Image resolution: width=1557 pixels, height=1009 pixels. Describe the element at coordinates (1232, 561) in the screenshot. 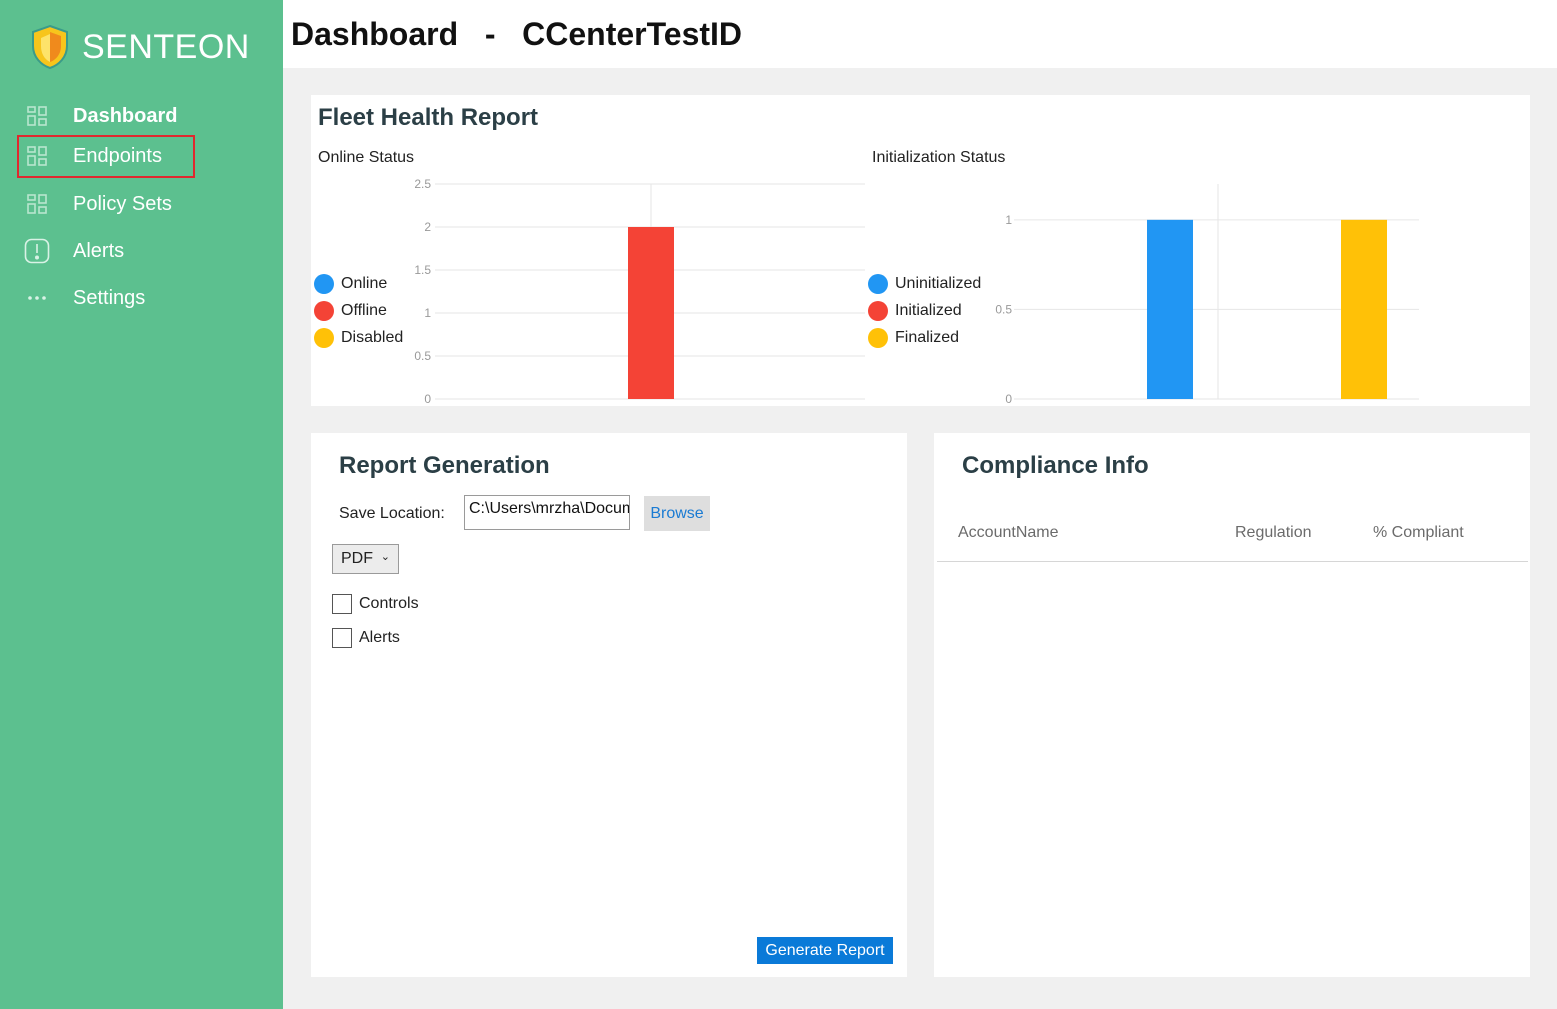

I see `table-header-divider` at that location.